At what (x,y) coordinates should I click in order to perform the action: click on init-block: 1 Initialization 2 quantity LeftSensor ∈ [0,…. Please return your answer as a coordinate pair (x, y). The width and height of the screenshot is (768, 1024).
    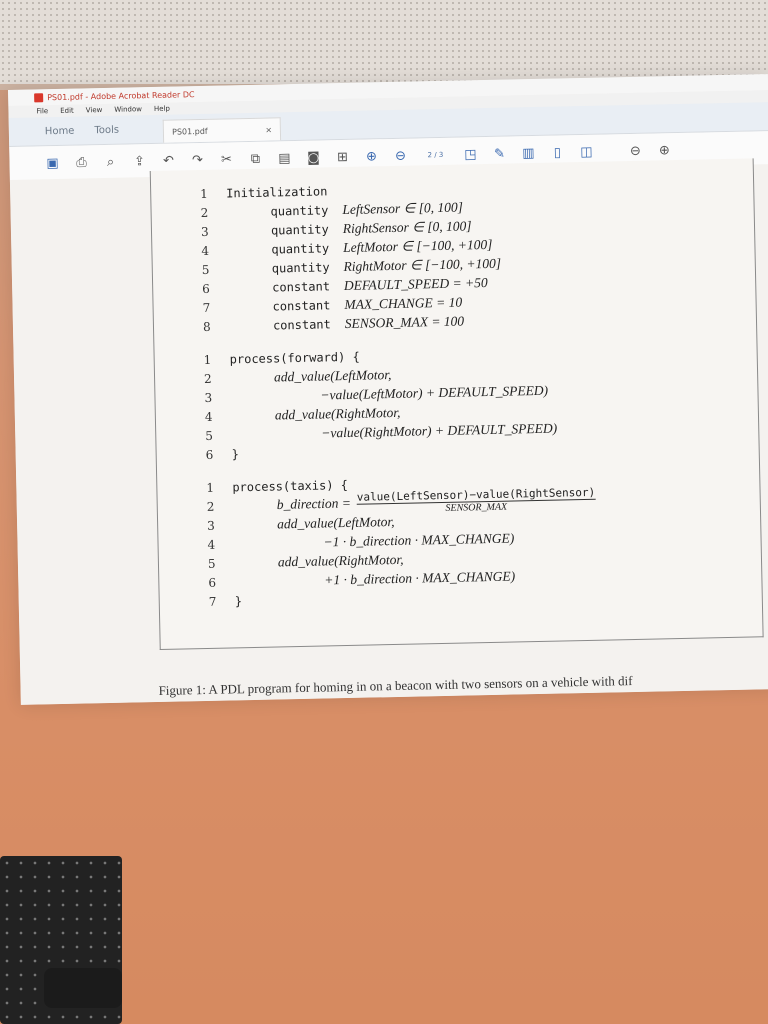
    Looking at the image, I should click on (396, 256).